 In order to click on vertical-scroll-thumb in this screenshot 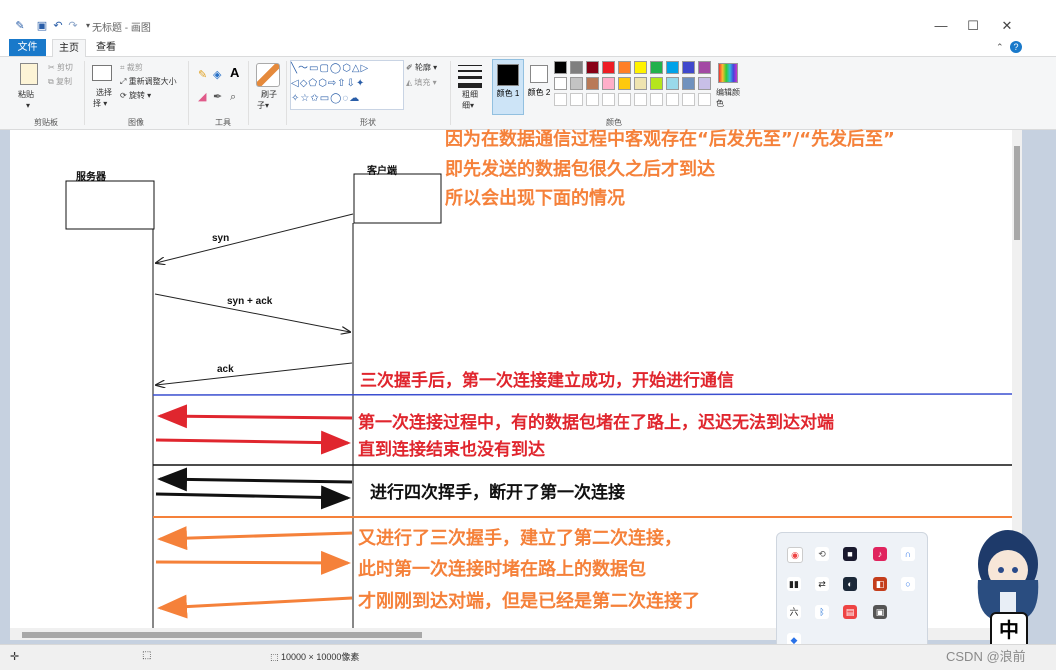, I will do `click(1017, 193)`.